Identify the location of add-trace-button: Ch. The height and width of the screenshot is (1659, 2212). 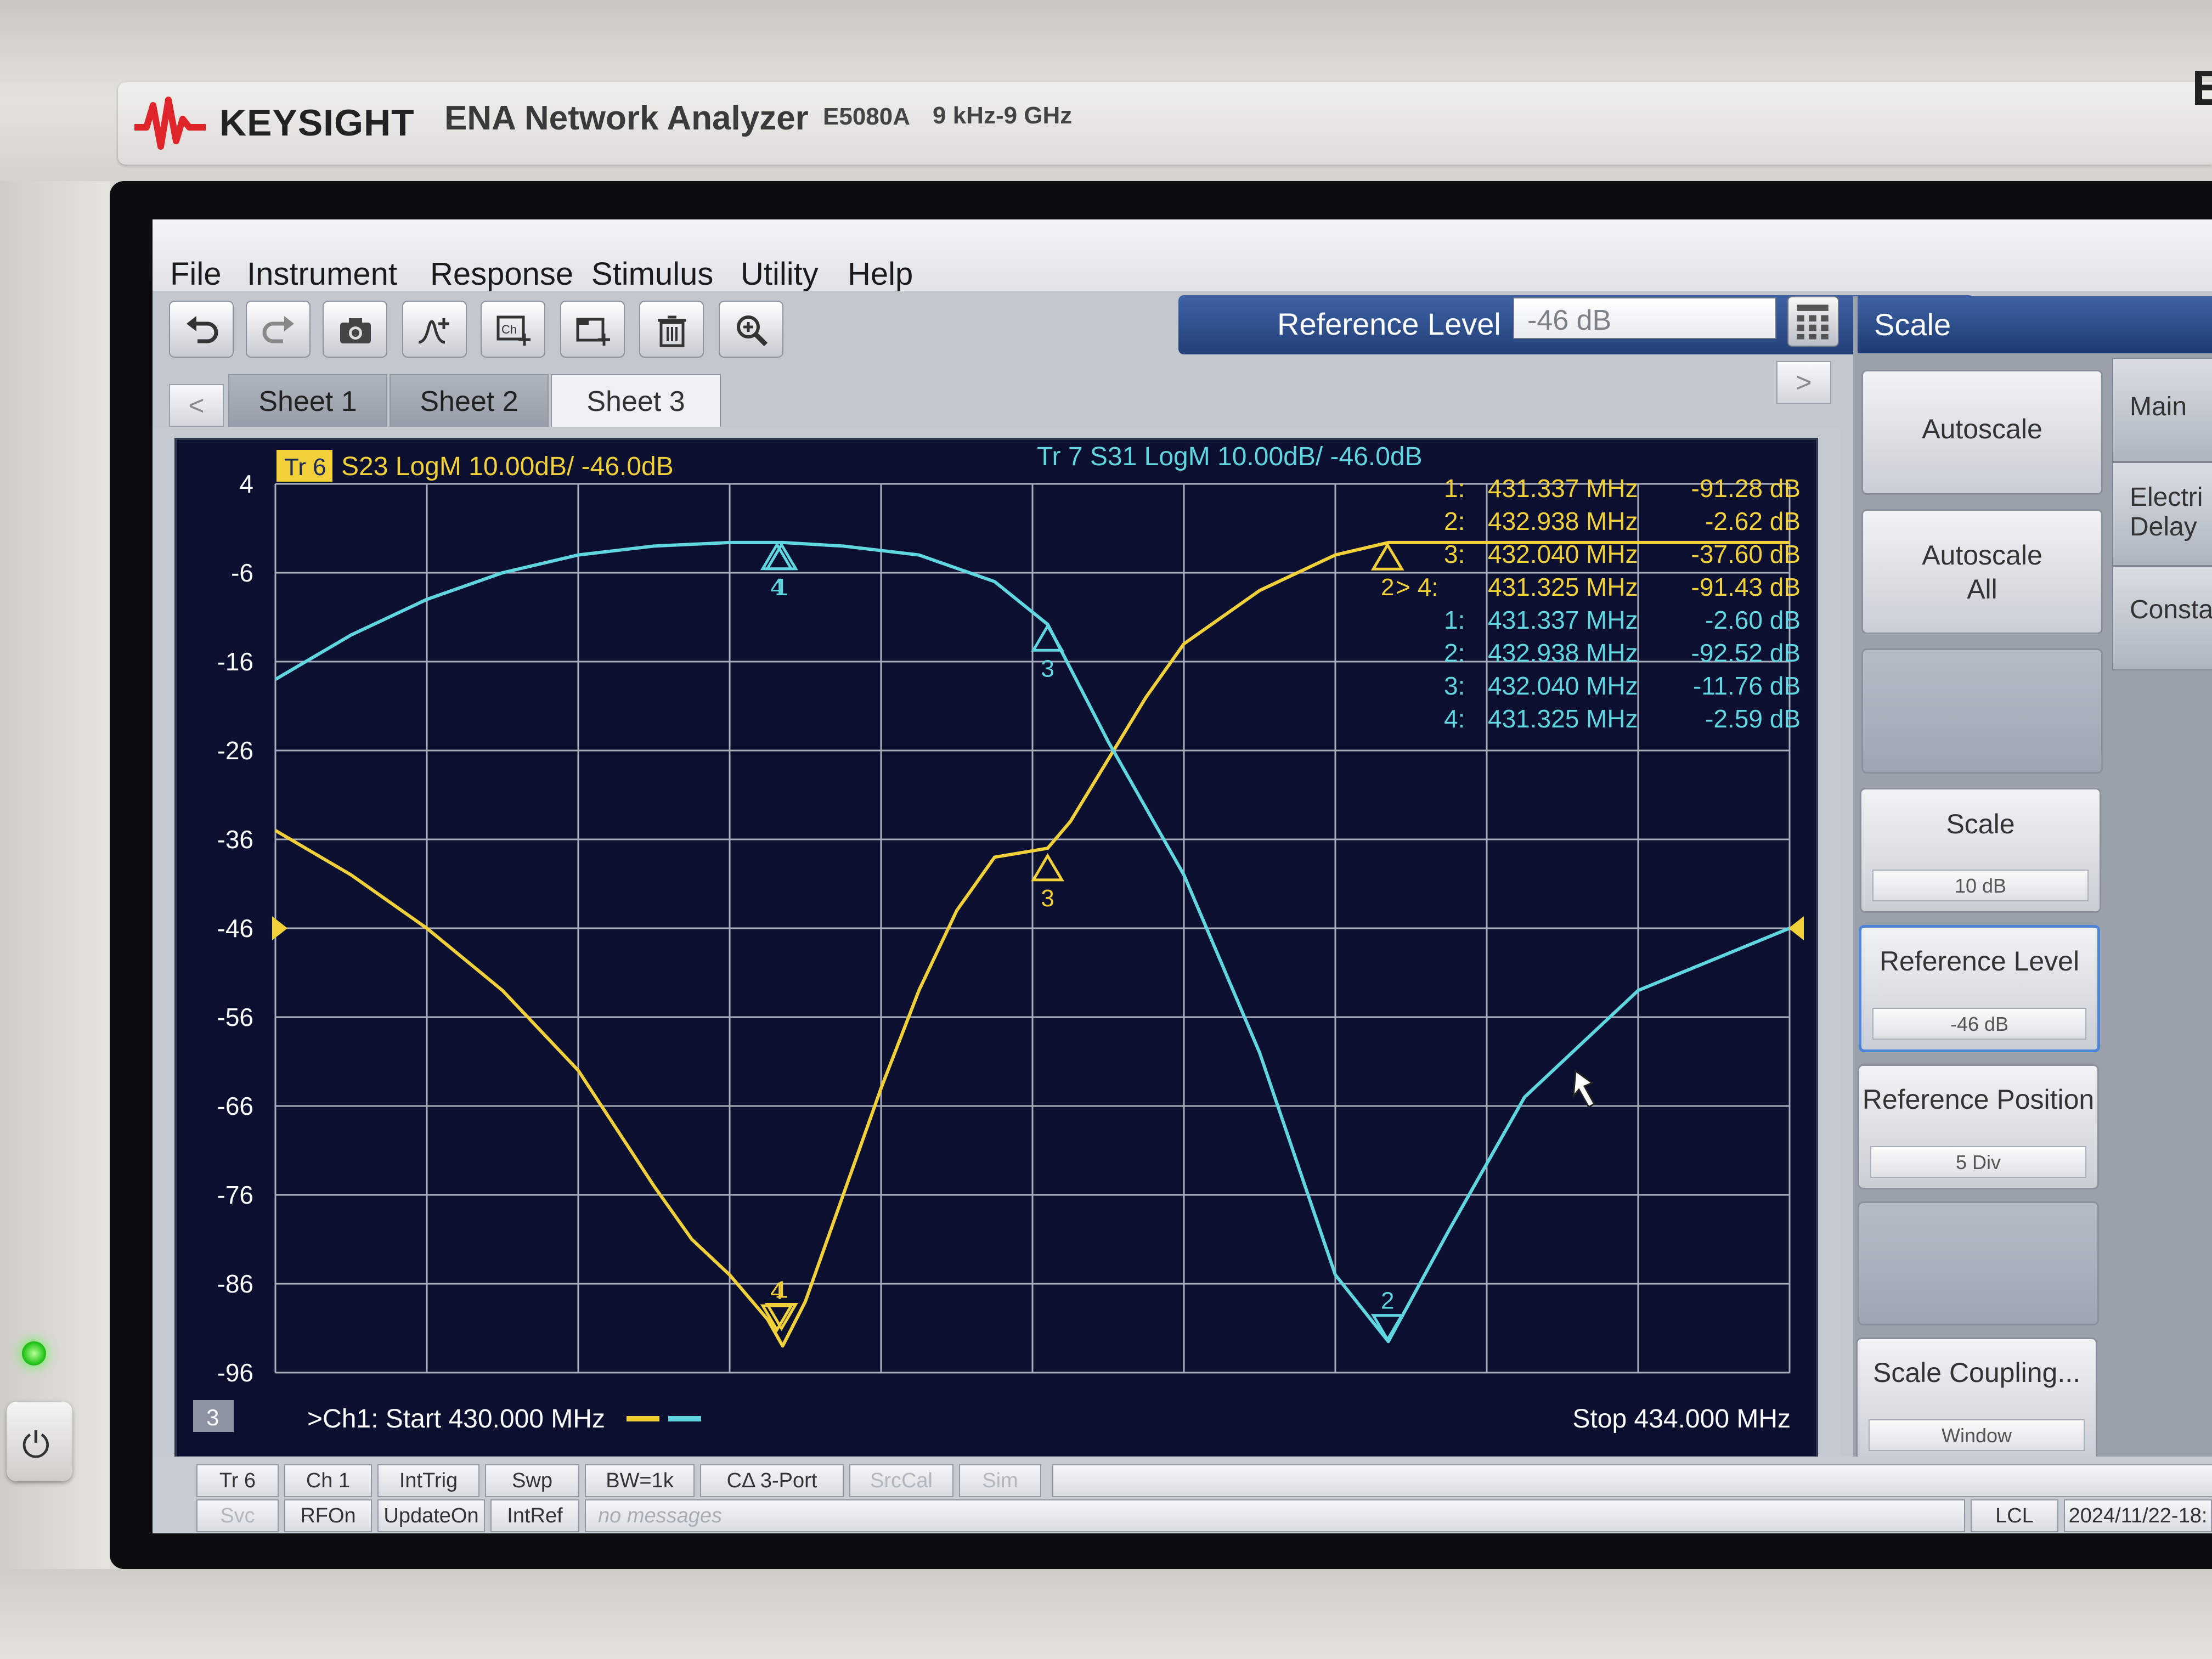
(513, 330).